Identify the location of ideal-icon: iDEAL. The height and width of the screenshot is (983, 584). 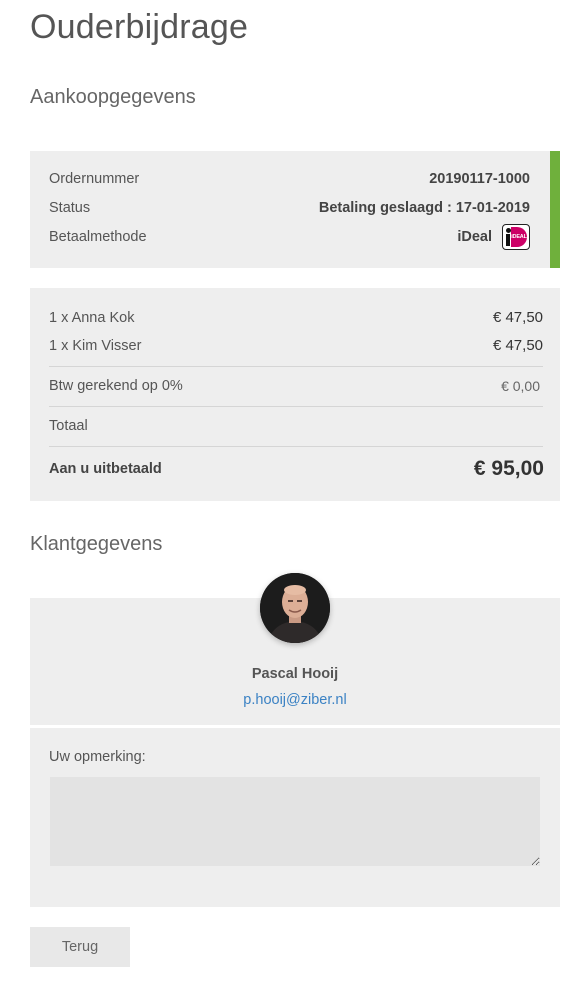
(516, 237).